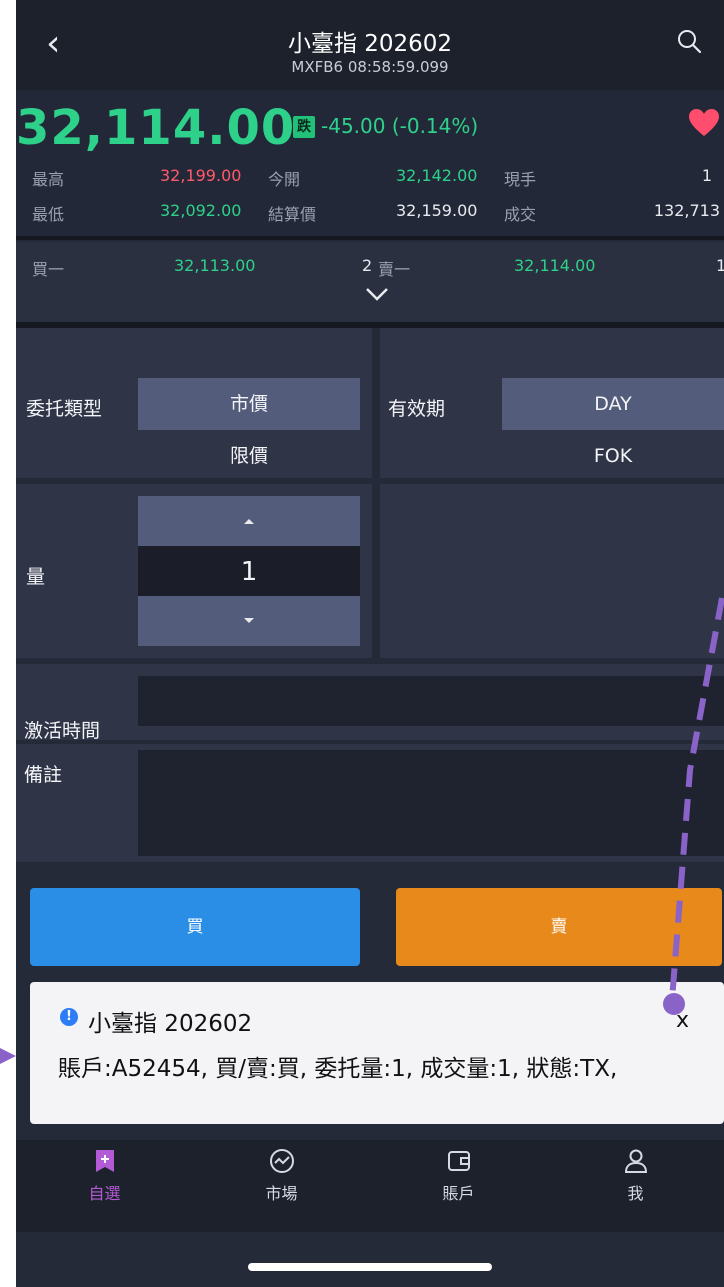 Image resolution: width=724 pixels, height=1287 pixels. I want to click on annotation-dashed-line, so click(693, 806).